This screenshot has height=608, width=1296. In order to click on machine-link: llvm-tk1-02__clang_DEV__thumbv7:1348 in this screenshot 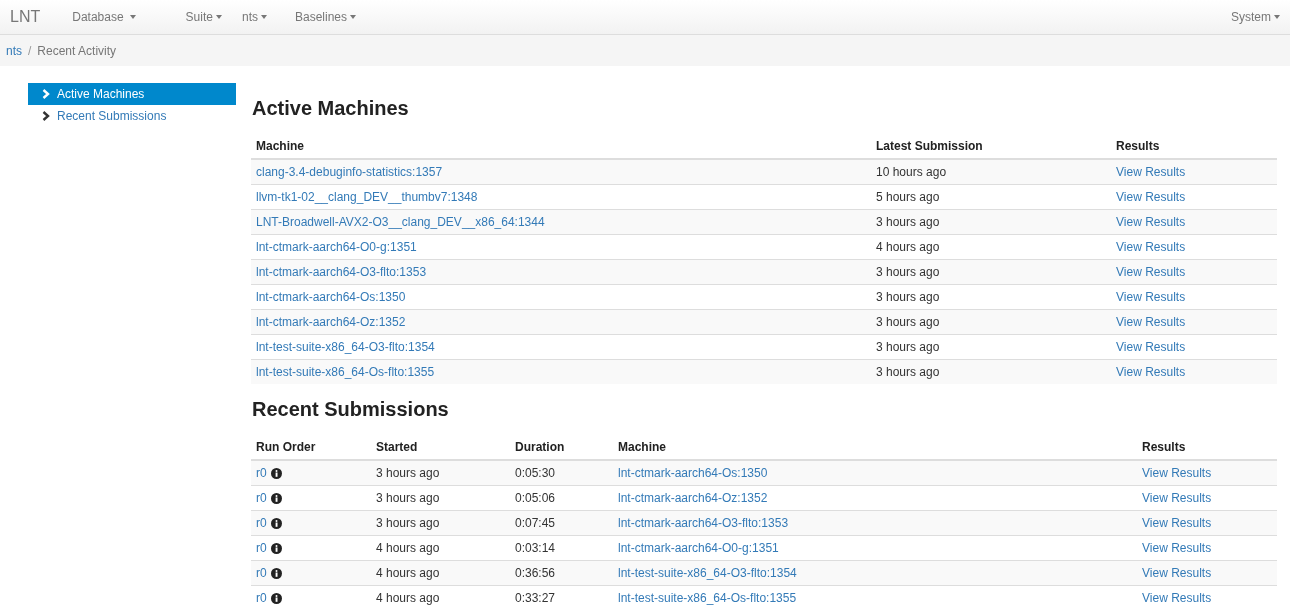, I will do `click(367, 196)`.